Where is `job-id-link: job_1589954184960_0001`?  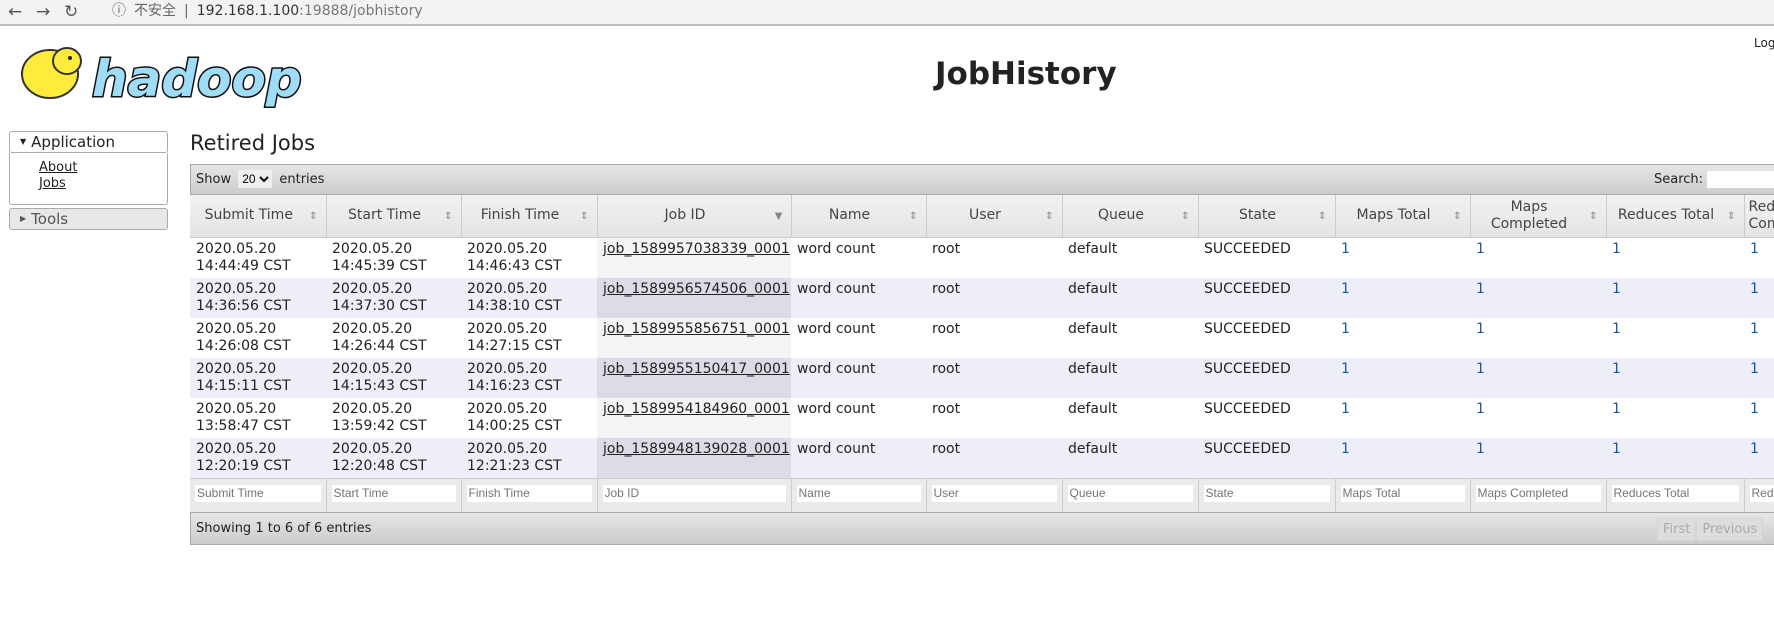 job-id-link: job_1589954184960_0001 is located at coordinates (696, 409).